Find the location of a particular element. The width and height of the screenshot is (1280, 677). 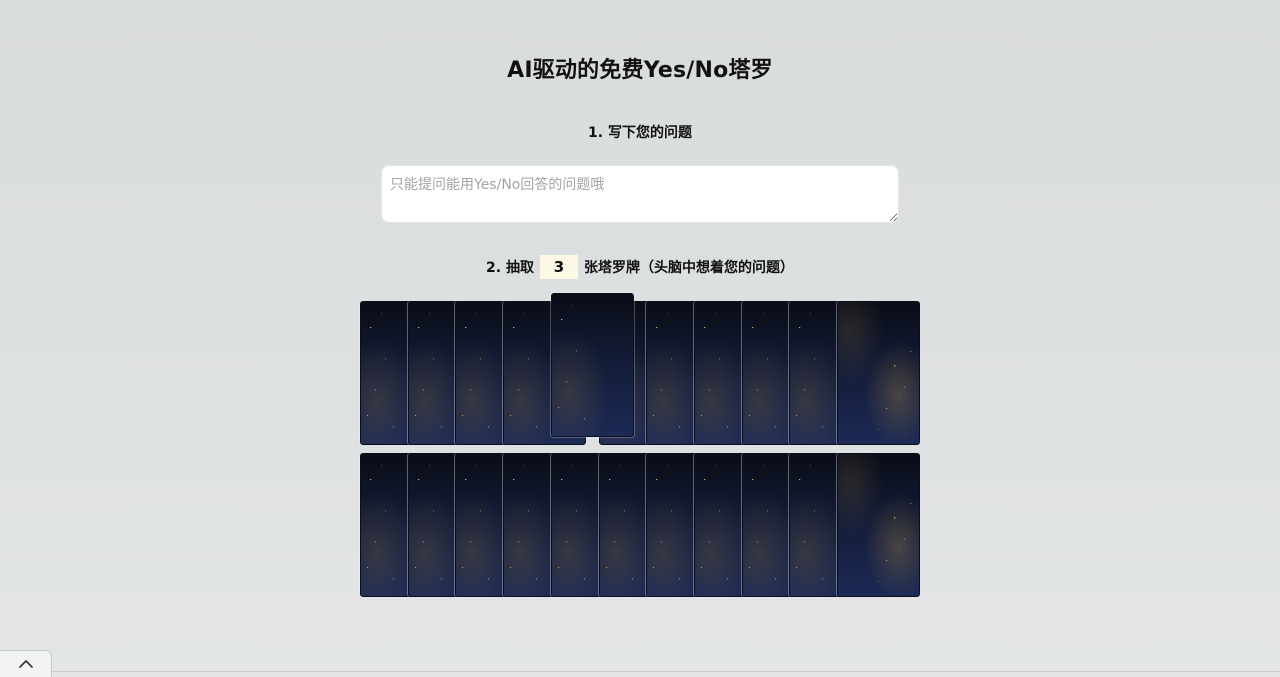

question-input is located at coordinates (640, 194).